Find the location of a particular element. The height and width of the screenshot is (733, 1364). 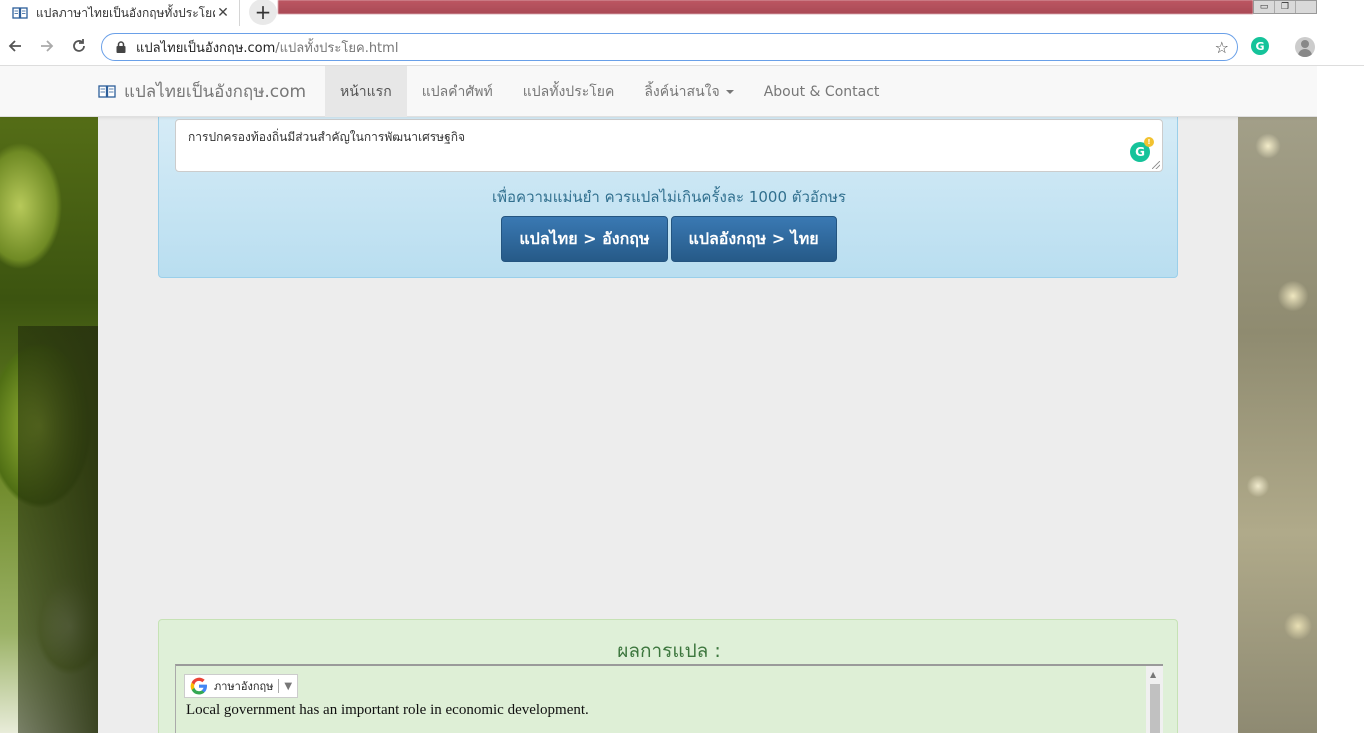

tab-title: แปลภาษาไทยเป็นอังกฤษทั้งประโยค is located at coordinates (125, 12).